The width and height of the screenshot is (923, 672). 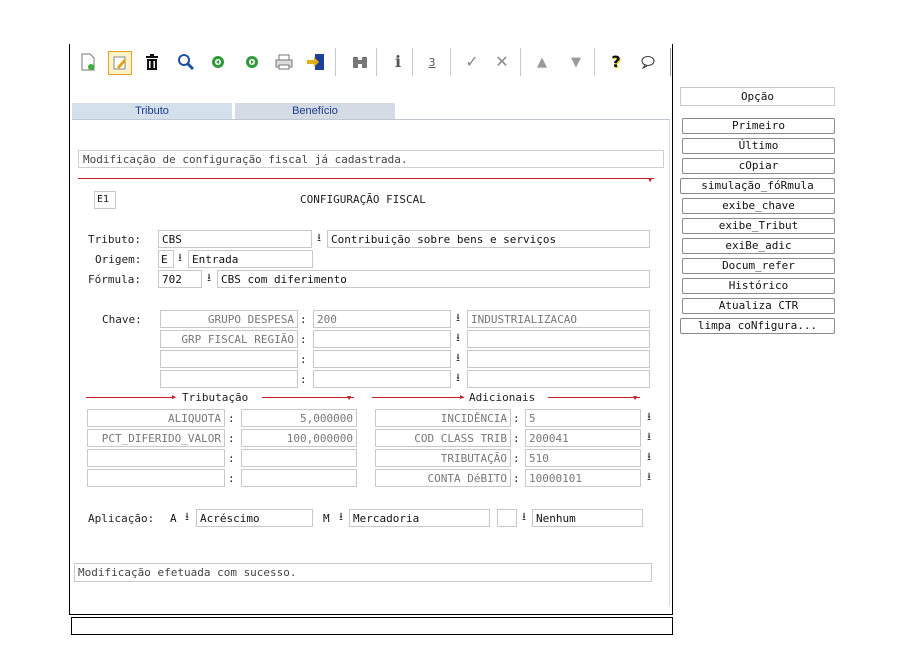 What do you see at coordinates (758, 226) in the screenshot?
I see `exibe-tribut-button: exibe_Tribut` at bounding box center [758, 226].